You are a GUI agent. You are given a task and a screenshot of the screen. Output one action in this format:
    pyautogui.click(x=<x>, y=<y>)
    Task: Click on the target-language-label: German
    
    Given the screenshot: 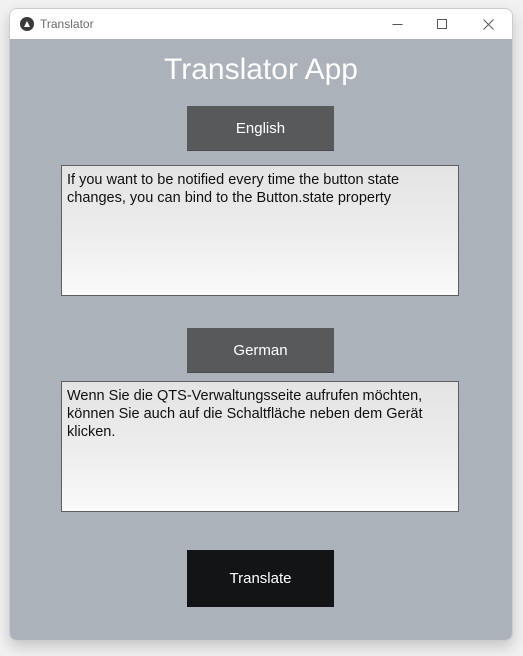 What is the action you would take?
    pyautogui.click(x=260, y=350)
    